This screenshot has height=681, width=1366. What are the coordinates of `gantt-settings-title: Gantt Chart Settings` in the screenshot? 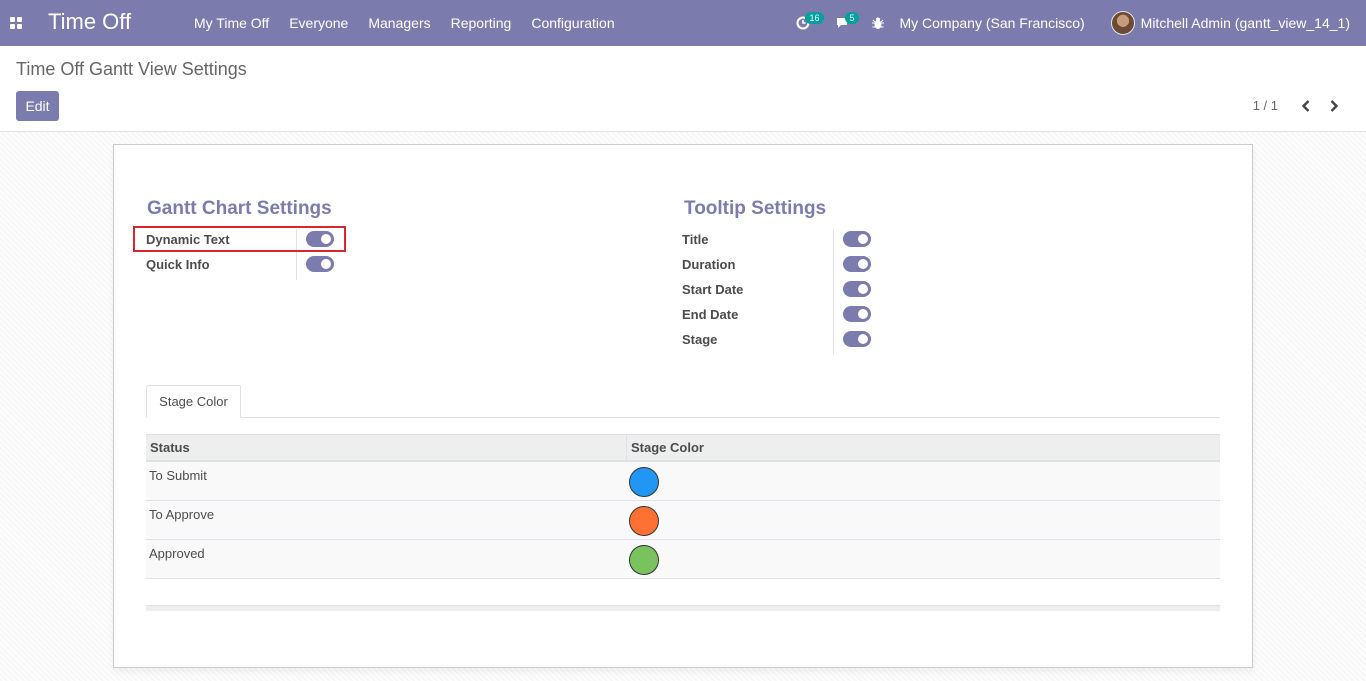 It's located at (239, 208).